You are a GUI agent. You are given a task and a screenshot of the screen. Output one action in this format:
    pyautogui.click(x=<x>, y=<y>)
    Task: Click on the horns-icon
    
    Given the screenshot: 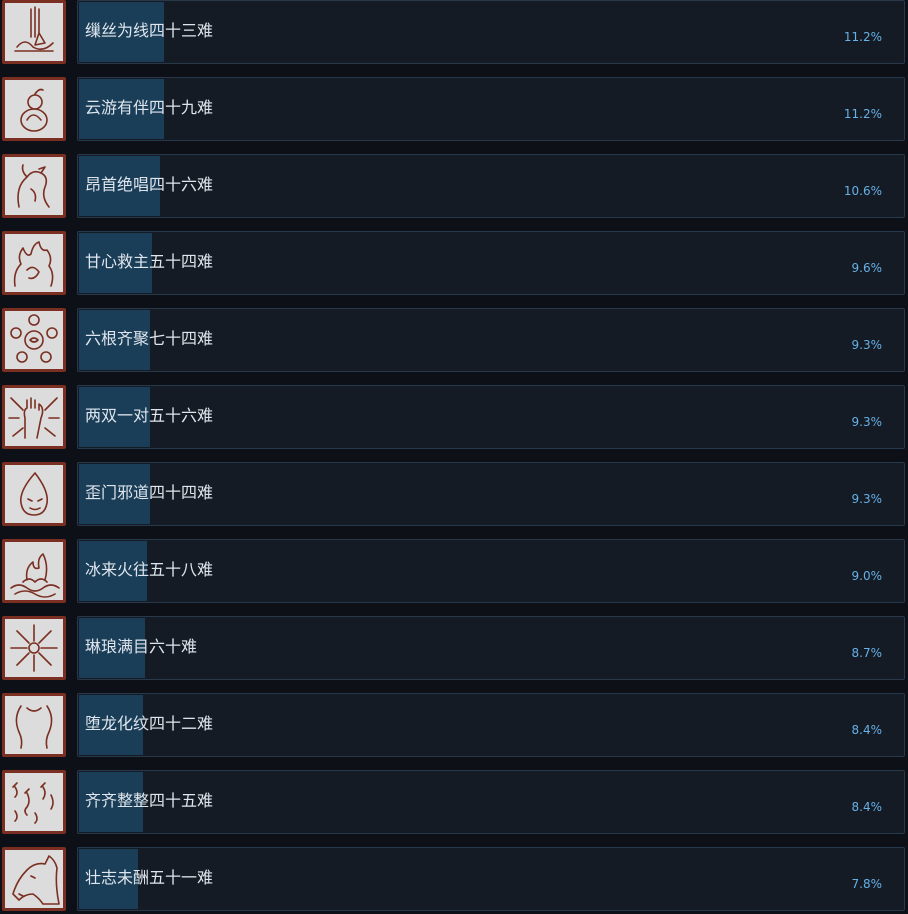 What is the action you would take?
    pyautogui.click(x=34, y=725)
    